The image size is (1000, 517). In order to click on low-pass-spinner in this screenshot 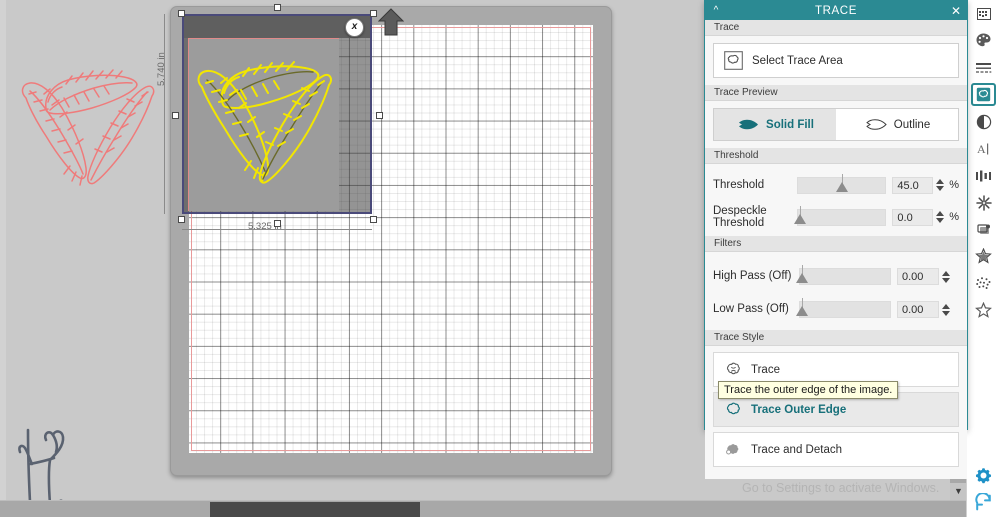, I will do `click(946, 309)`.